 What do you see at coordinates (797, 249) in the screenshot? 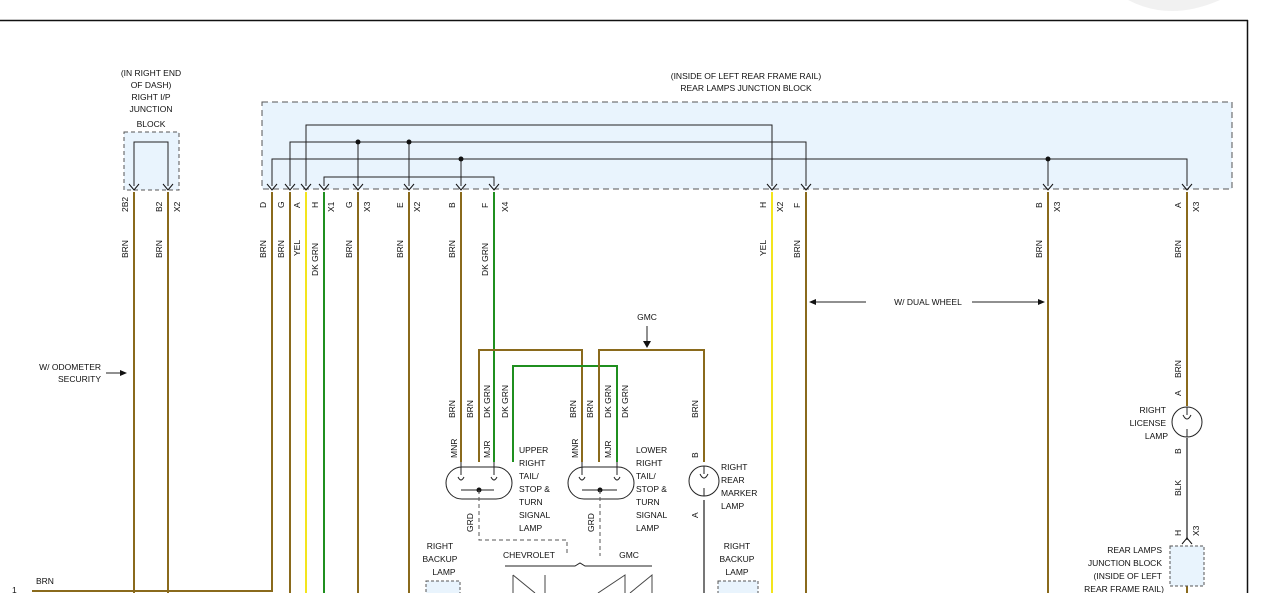
I see `wire-label-f2: BRN` at bounding box center [797, 249].